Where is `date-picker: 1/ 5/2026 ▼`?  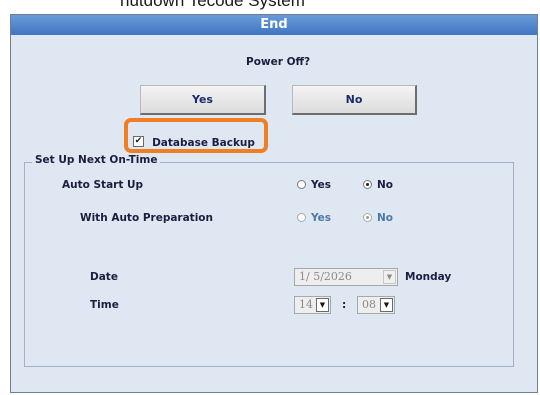
date-picker: 1/ 5/2026 ▼ is located at coordinates (346, 277).